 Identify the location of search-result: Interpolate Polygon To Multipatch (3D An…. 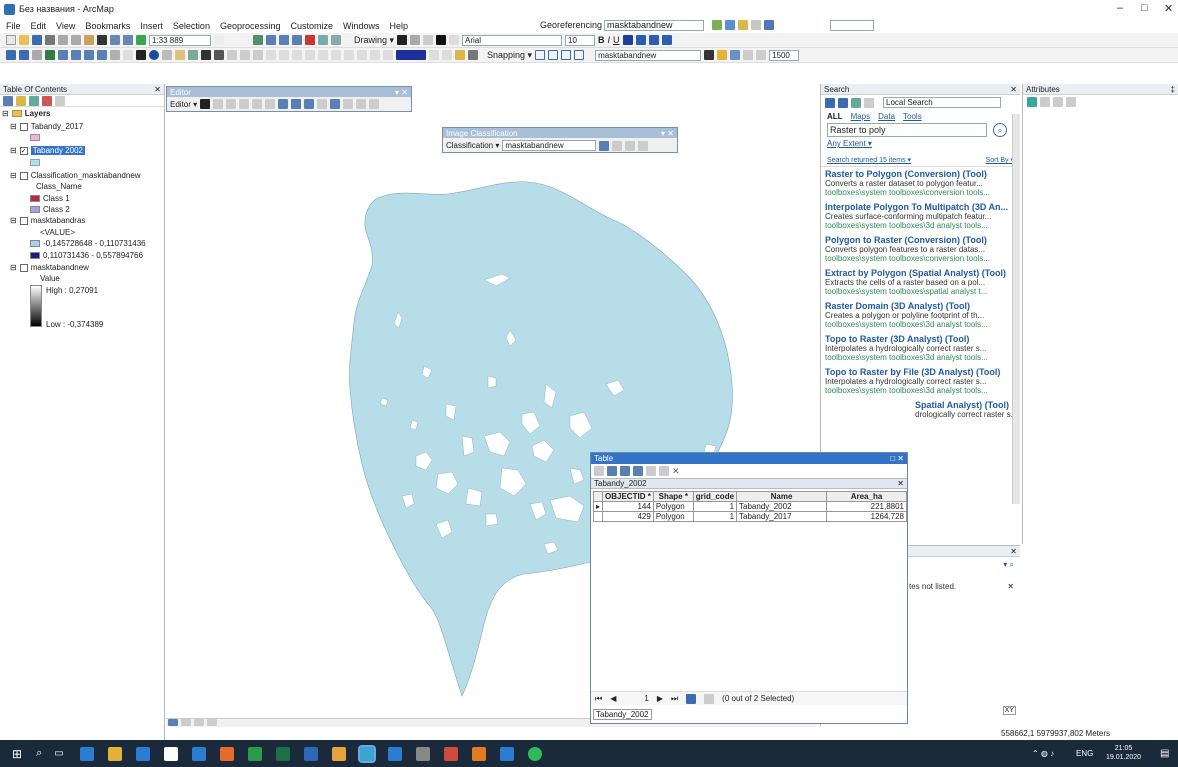
(920, 216).